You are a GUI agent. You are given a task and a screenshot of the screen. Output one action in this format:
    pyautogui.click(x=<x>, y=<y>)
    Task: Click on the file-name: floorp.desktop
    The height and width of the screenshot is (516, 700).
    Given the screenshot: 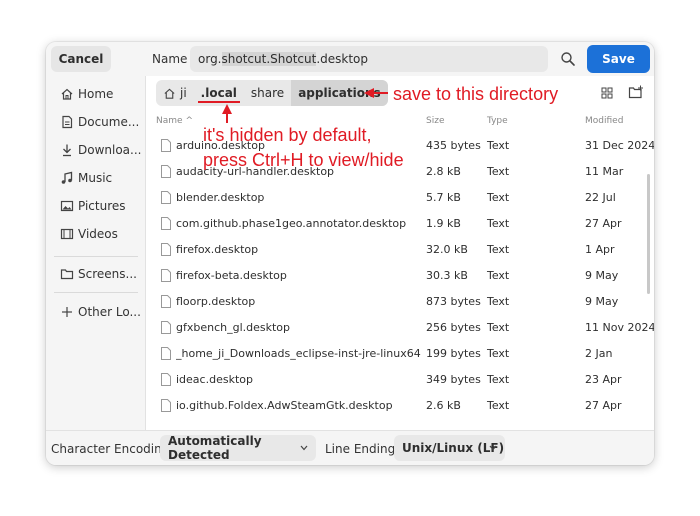 What is the action you would take?
    pyautogui.click(x=216, y=301)
    